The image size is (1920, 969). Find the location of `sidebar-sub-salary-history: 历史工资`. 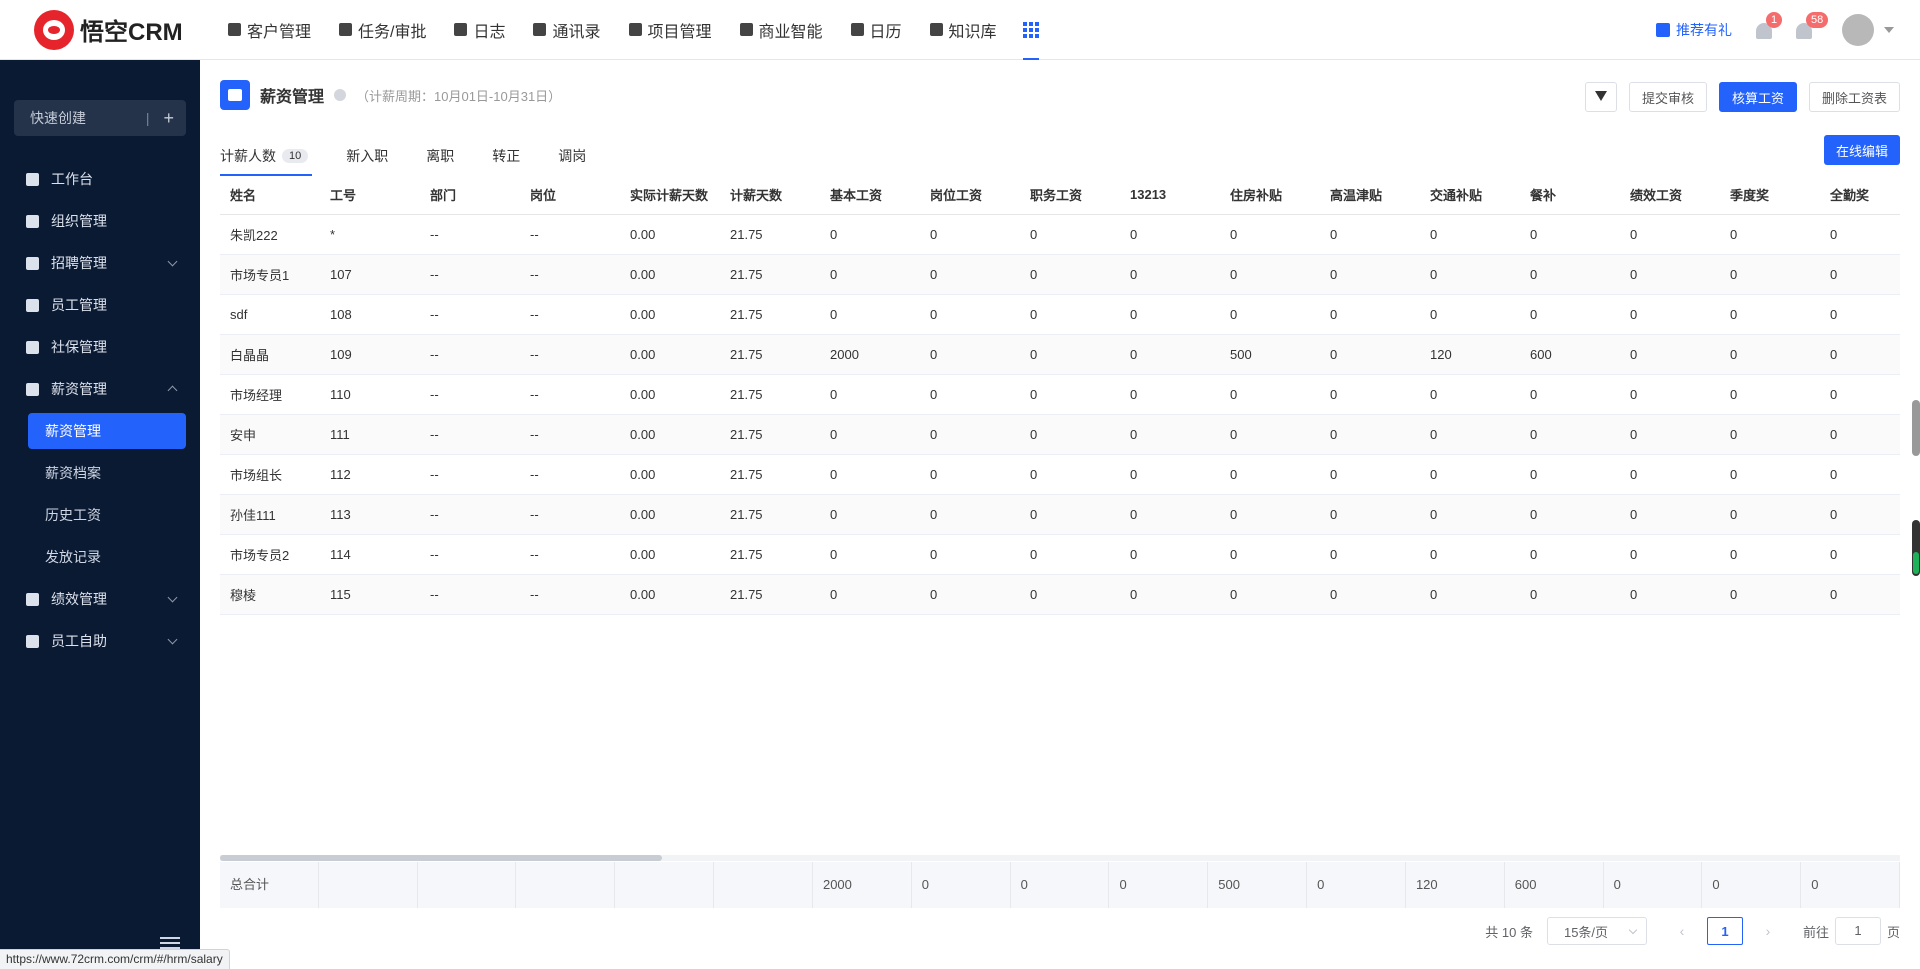

sidebar-sub-salary-history: 历史工资 is located at coordinates (100, 515).